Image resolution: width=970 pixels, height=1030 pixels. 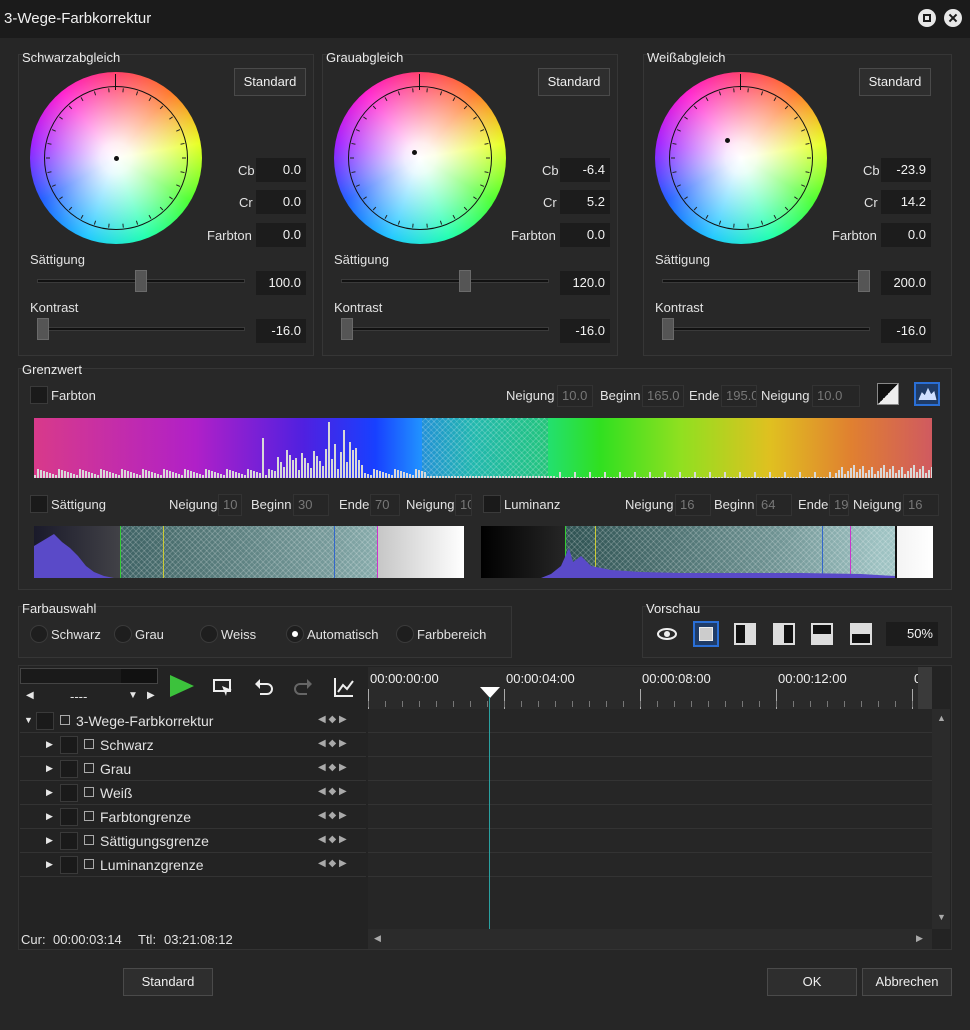 I want to click on maximize-icon, so click(x=927, y=18).